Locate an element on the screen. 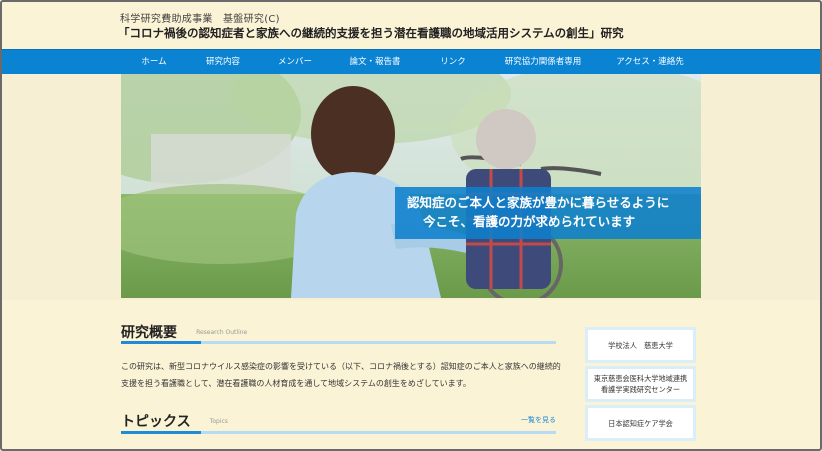 This screenshot has width=822, height=451. overview-divider is located at coordinates (338, 342).